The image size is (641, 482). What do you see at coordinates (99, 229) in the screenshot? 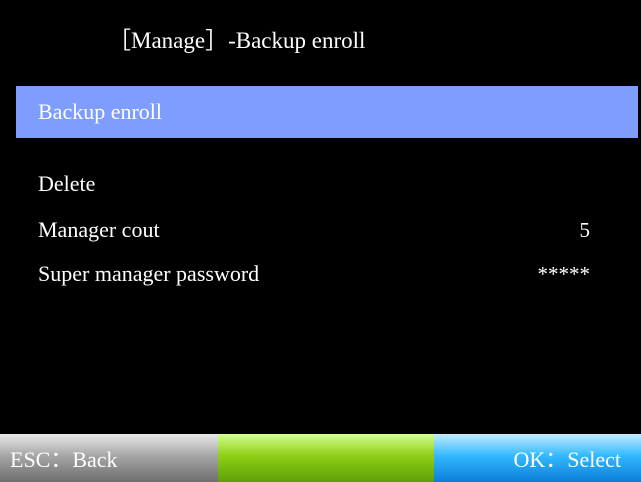
I see `menu-item-label: Manager cout` at bounding box center [99, 229].